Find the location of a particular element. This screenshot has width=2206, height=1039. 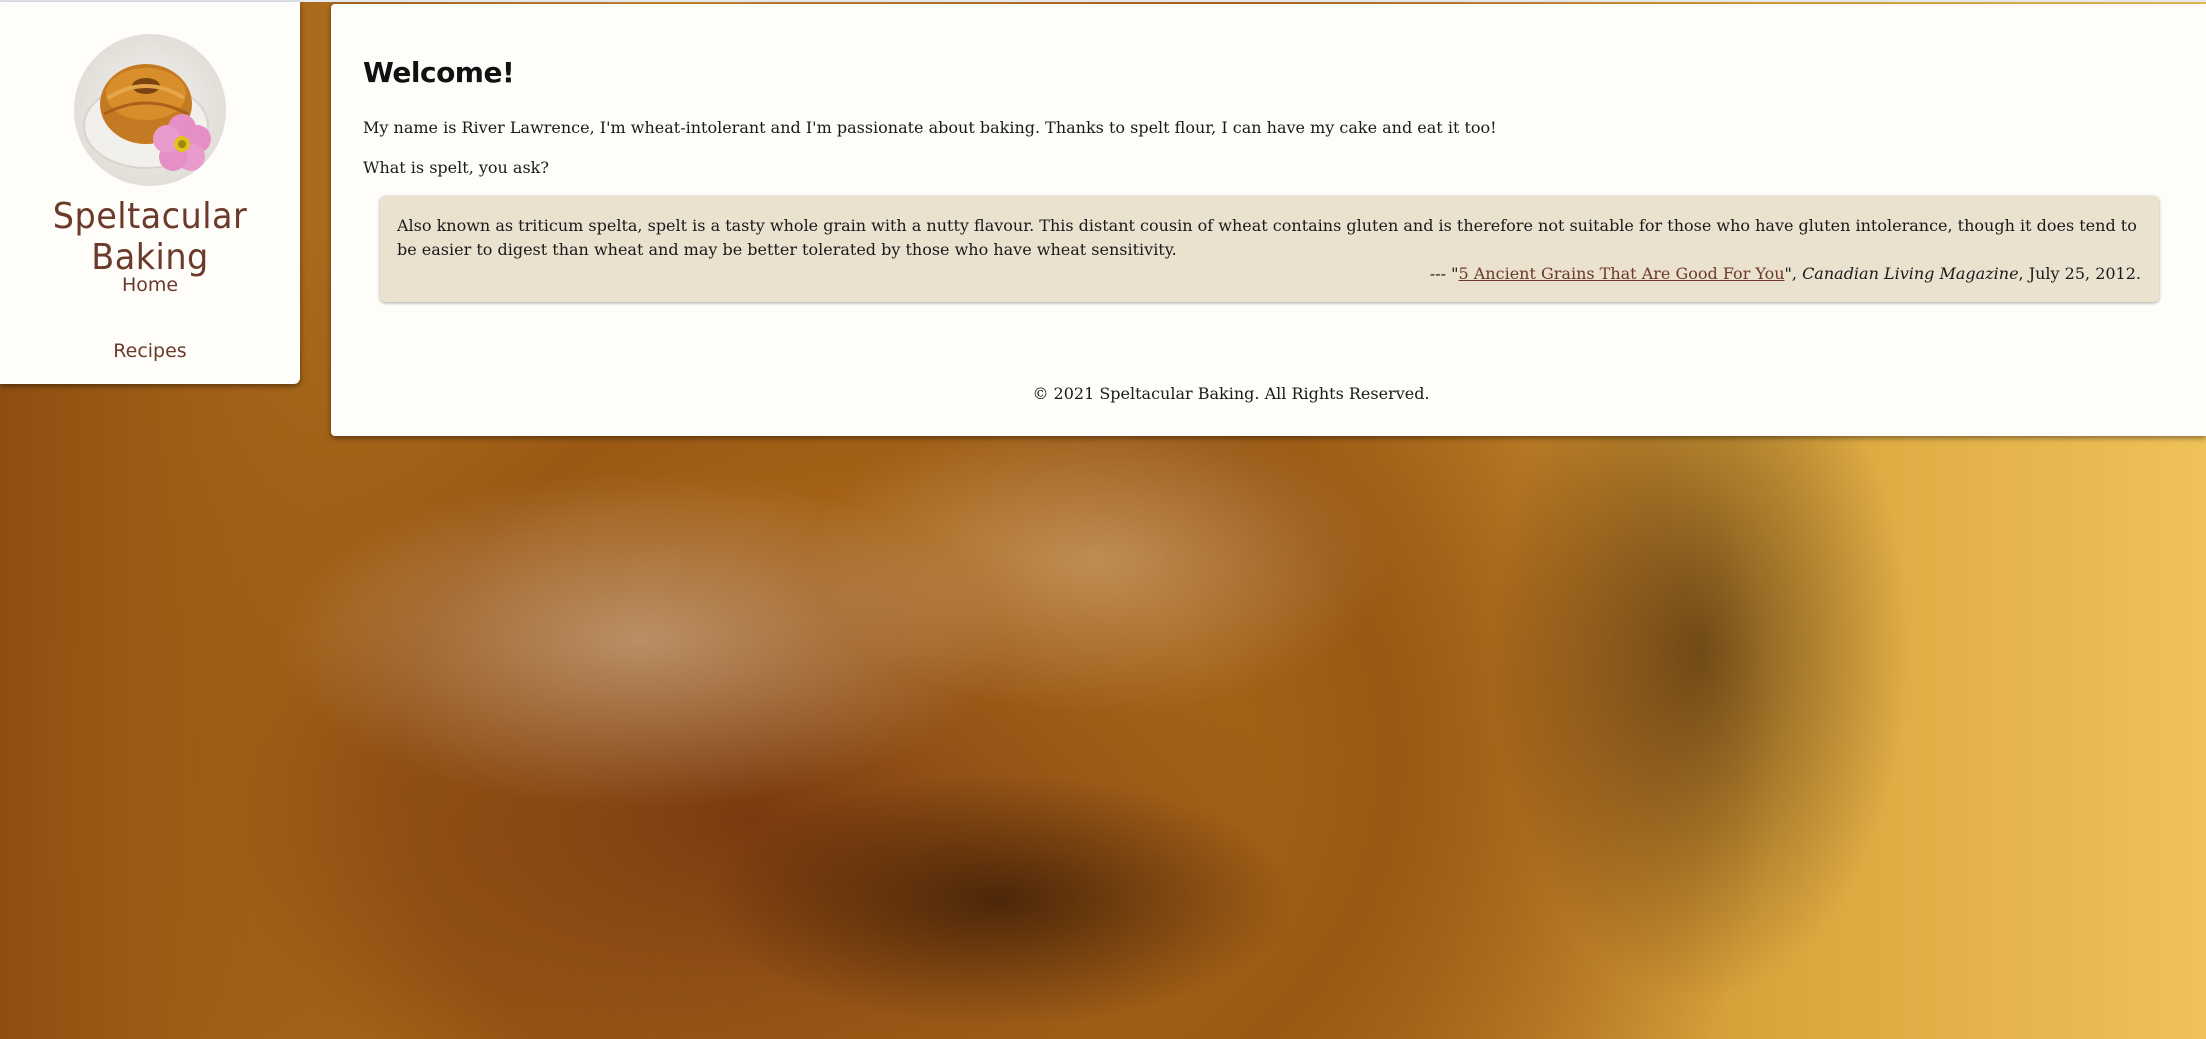

citation-date: , July 25, 2012. is located at coordinates (2079, 273).